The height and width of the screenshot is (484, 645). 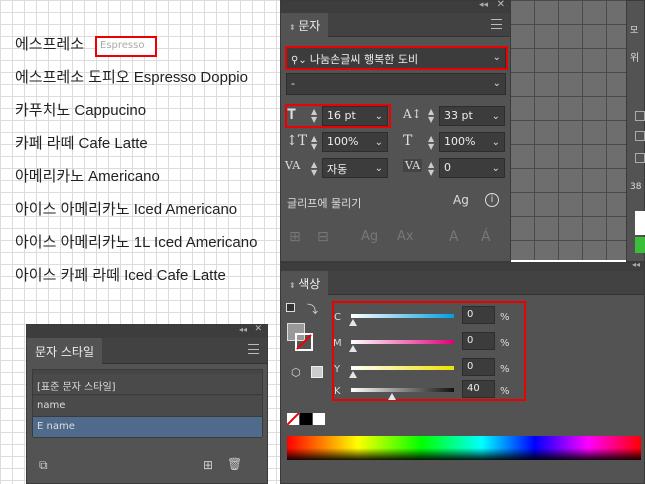 I want to click on vertical-scale-field: 100% ⌄, so click(x=355, y=142).